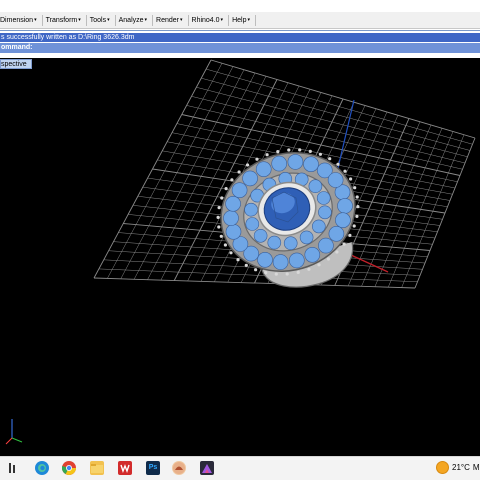 This screenshot has width=480, height=480. I want to click on photoshop-icon: Ps, so click(153, 468).